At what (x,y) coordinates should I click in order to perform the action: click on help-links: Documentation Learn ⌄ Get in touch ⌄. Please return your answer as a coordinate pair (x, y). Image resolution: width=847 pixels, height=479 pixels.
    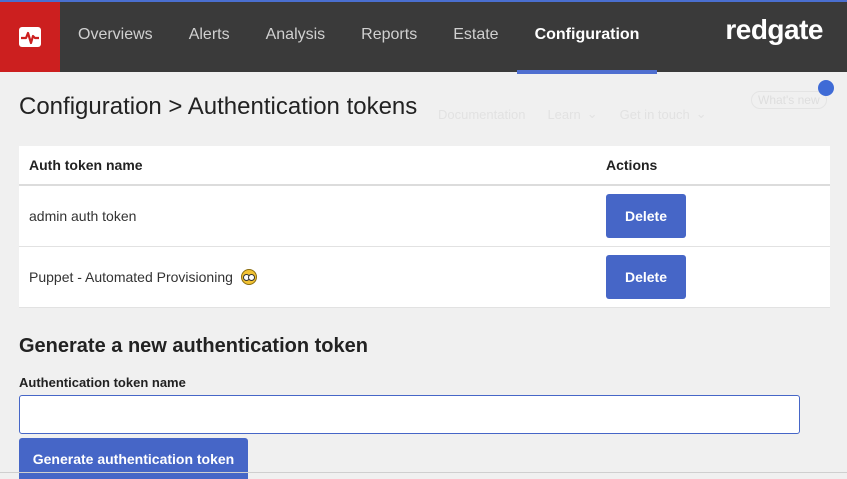
    Looking at the image, I should click on (572, 114).